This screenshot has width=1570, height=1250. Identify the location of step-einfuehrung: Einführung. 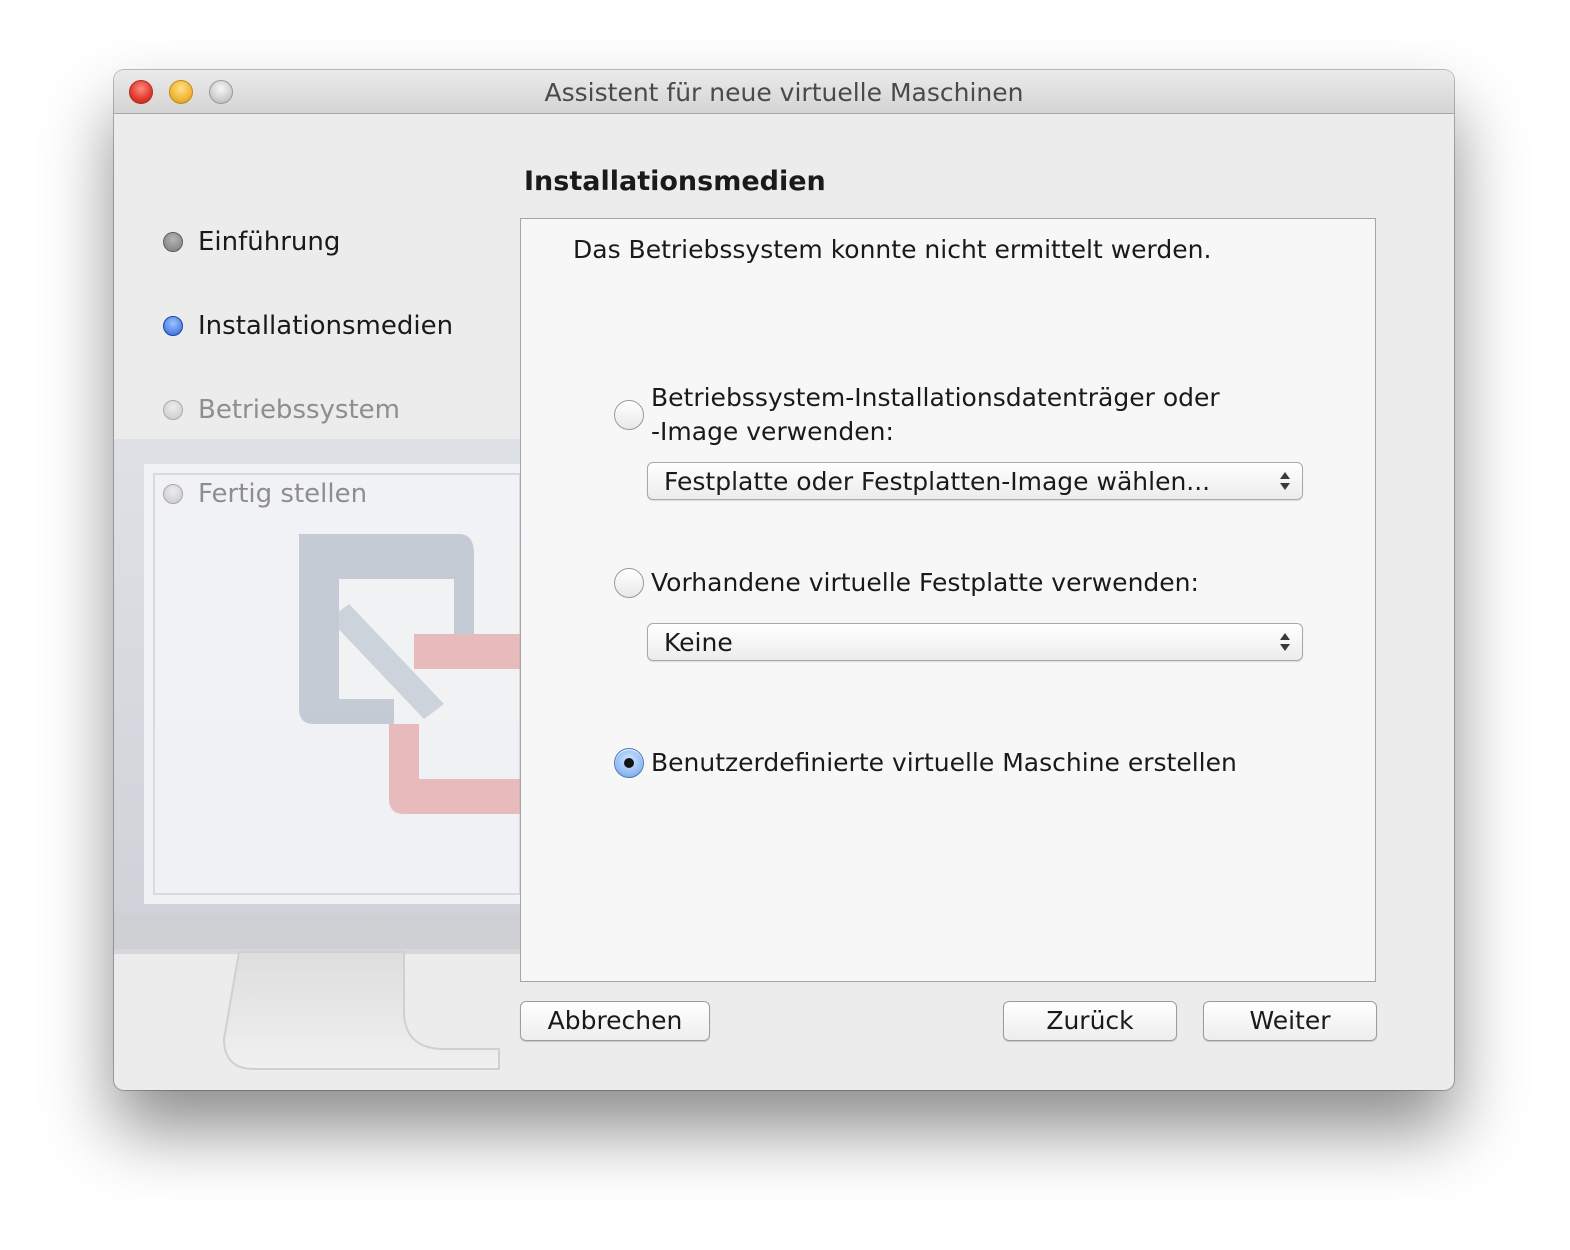
(251, 242).